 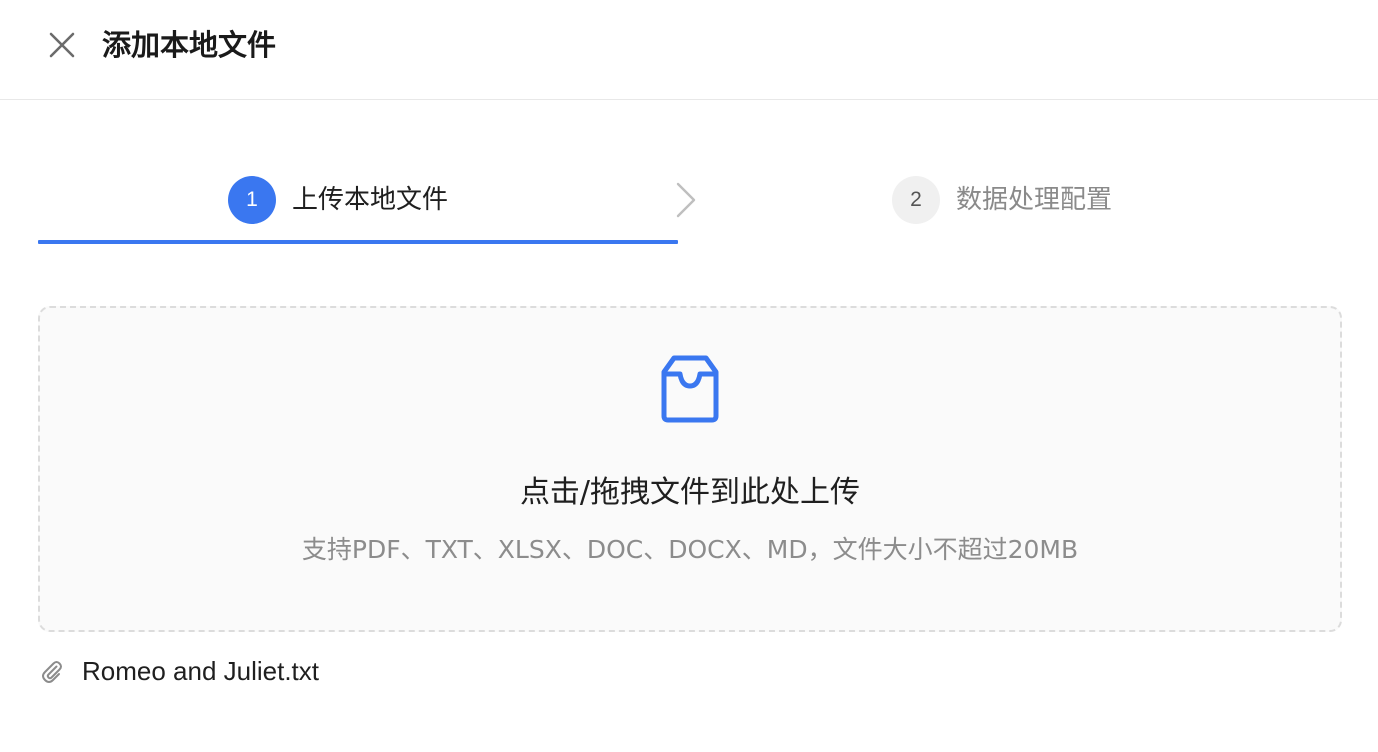 I want to click on steps: 1 上传本地文件 2 数据处理配置, so click(x=689, y=208).